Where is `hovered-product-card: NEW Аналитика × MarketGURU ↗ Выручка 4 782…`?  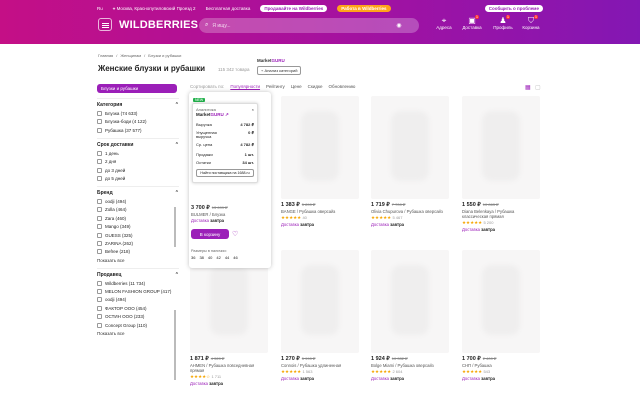 hovered-product-card: NEW Аналитика × MarketGURU ↗ Выручка 4 782… is located at coordinates (230, 180).